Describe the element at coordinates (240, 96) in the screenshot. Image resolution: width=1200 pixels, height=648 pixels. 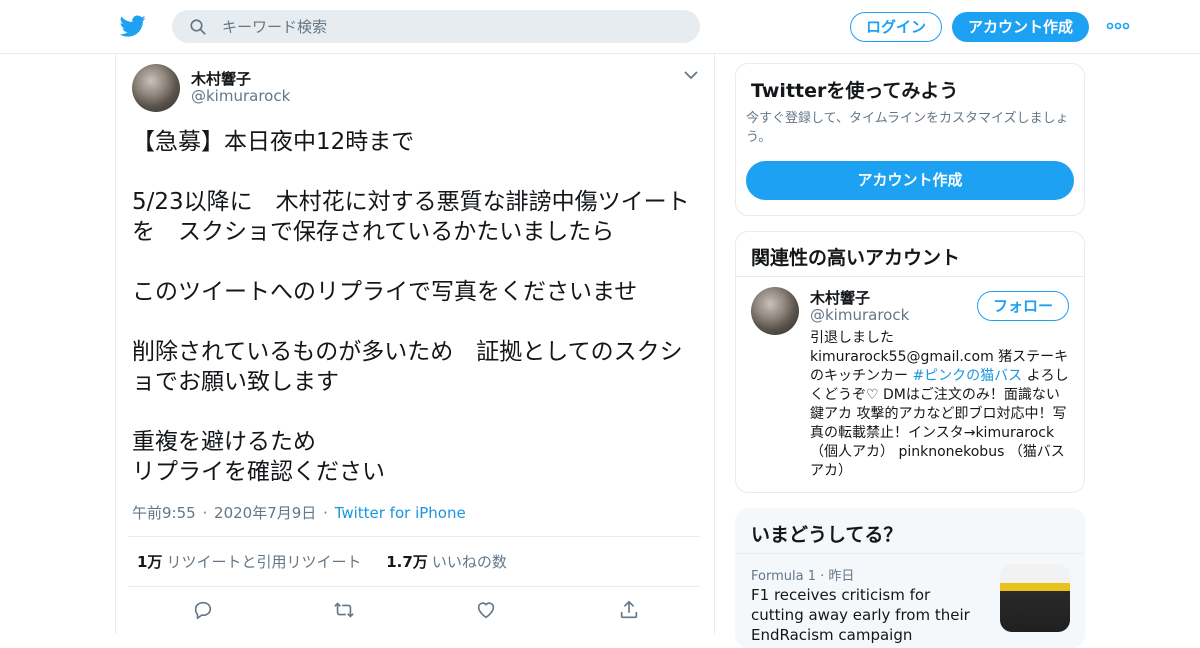
I see `author-handle: @kimurarock` at that location.